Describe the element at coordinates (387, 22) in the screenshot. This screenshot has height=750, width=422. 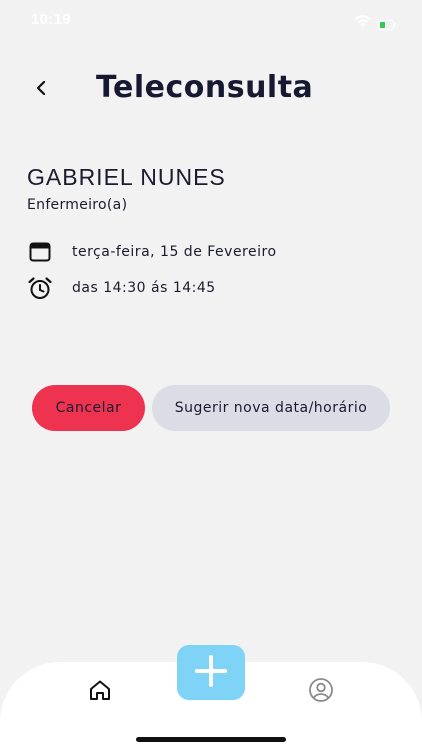
I see `battery-icon` at that location.